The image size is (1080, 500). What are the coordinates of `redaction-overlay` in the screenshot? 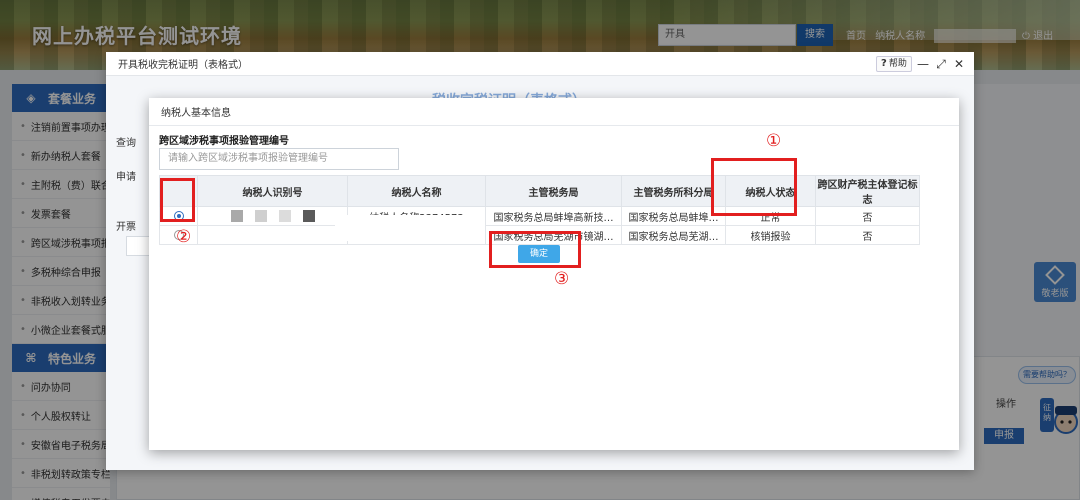 It's located at (410, 228).